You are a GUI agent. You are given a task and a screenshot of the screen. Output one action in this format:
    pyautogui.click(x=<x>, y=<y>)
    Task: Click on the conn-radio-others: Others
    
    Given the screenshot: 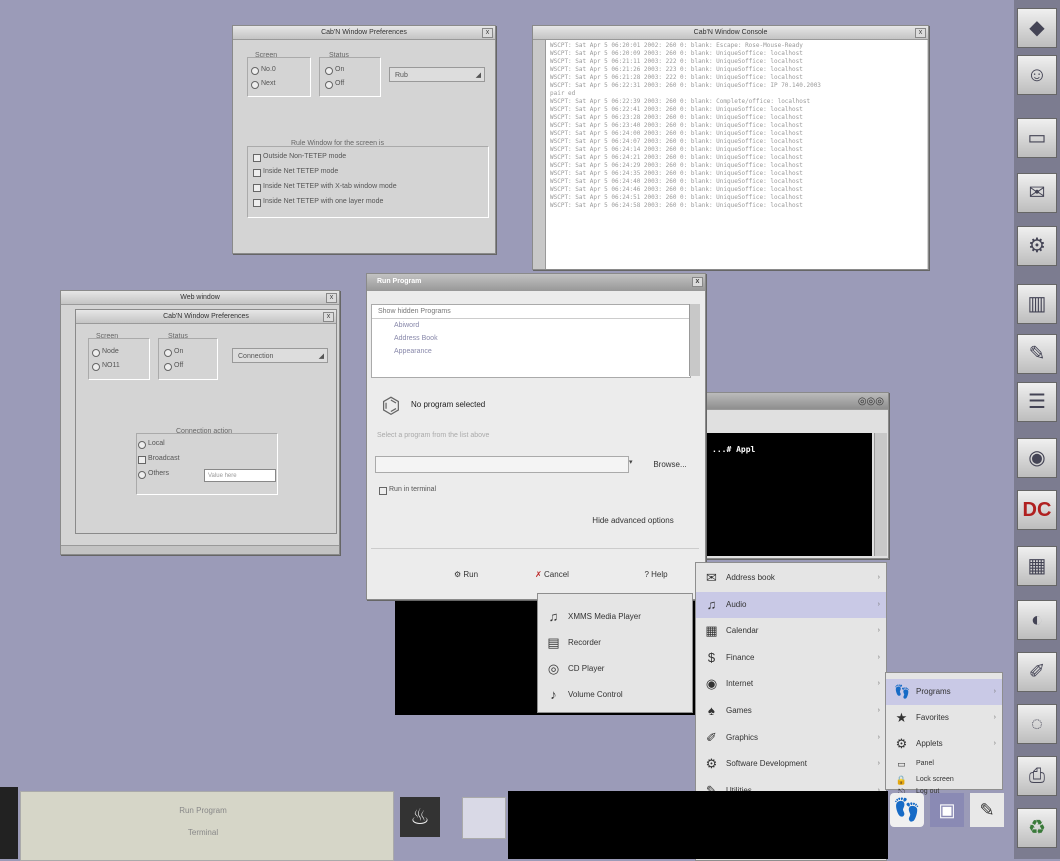 What is the action you would take?
    pyautogui.click(x=153, y=474)
    